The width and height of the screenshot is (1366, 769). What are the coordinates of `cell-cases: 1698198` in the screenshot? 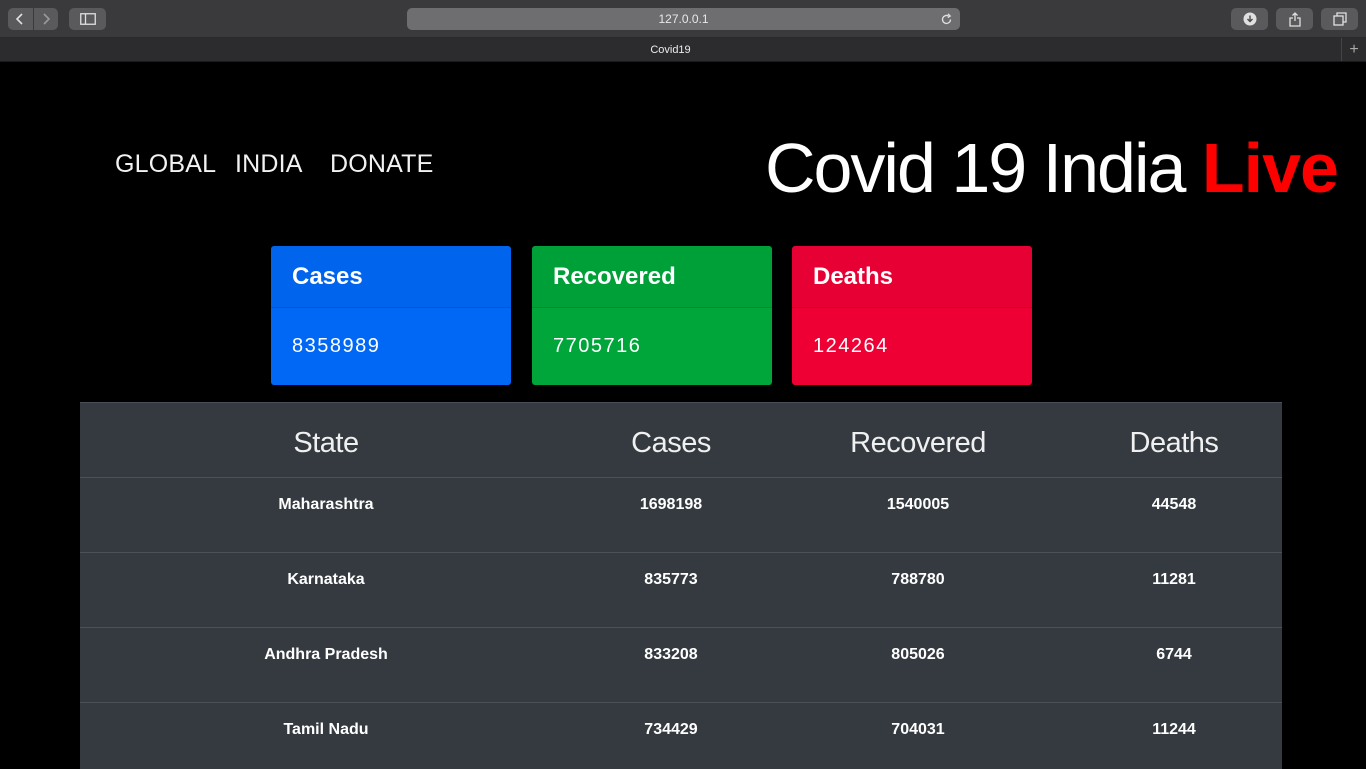 It's located at (671, 504).